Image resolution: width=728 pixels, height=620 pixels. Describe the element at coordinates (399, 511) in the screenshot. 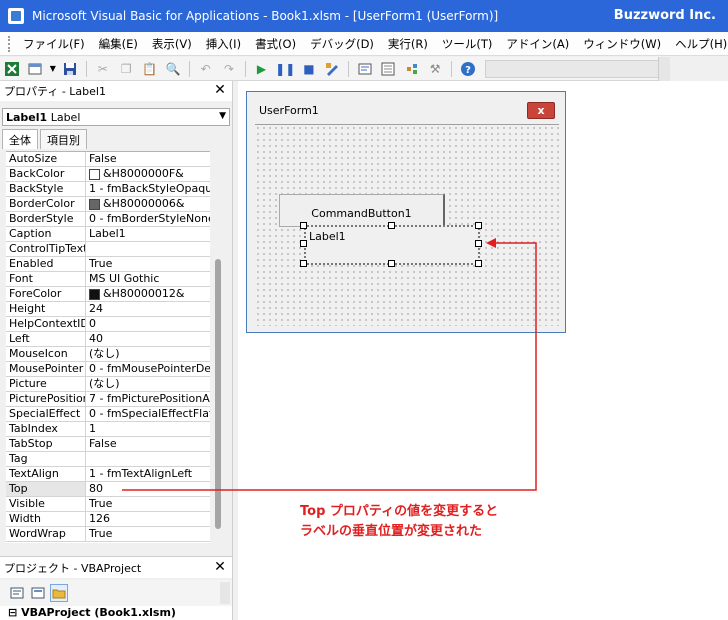

I see `annotation-line-1: Top プロパティの値を変更すると` at that location.